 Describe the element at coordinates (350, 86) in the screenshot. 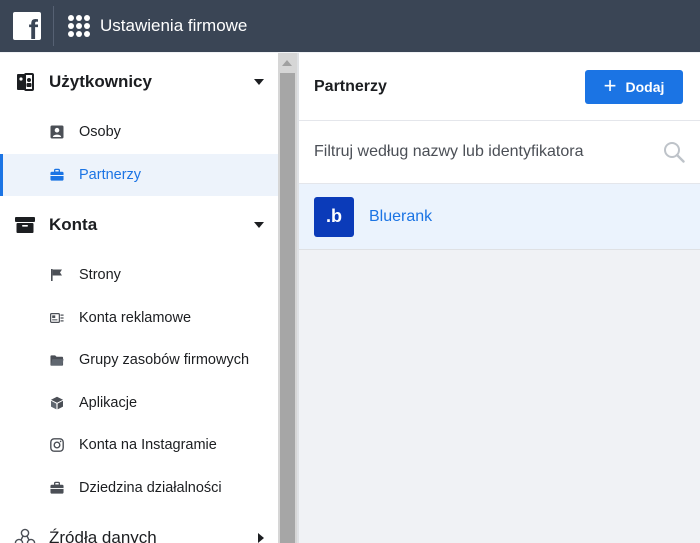

I see `section-title: Partnerzy` at that location.